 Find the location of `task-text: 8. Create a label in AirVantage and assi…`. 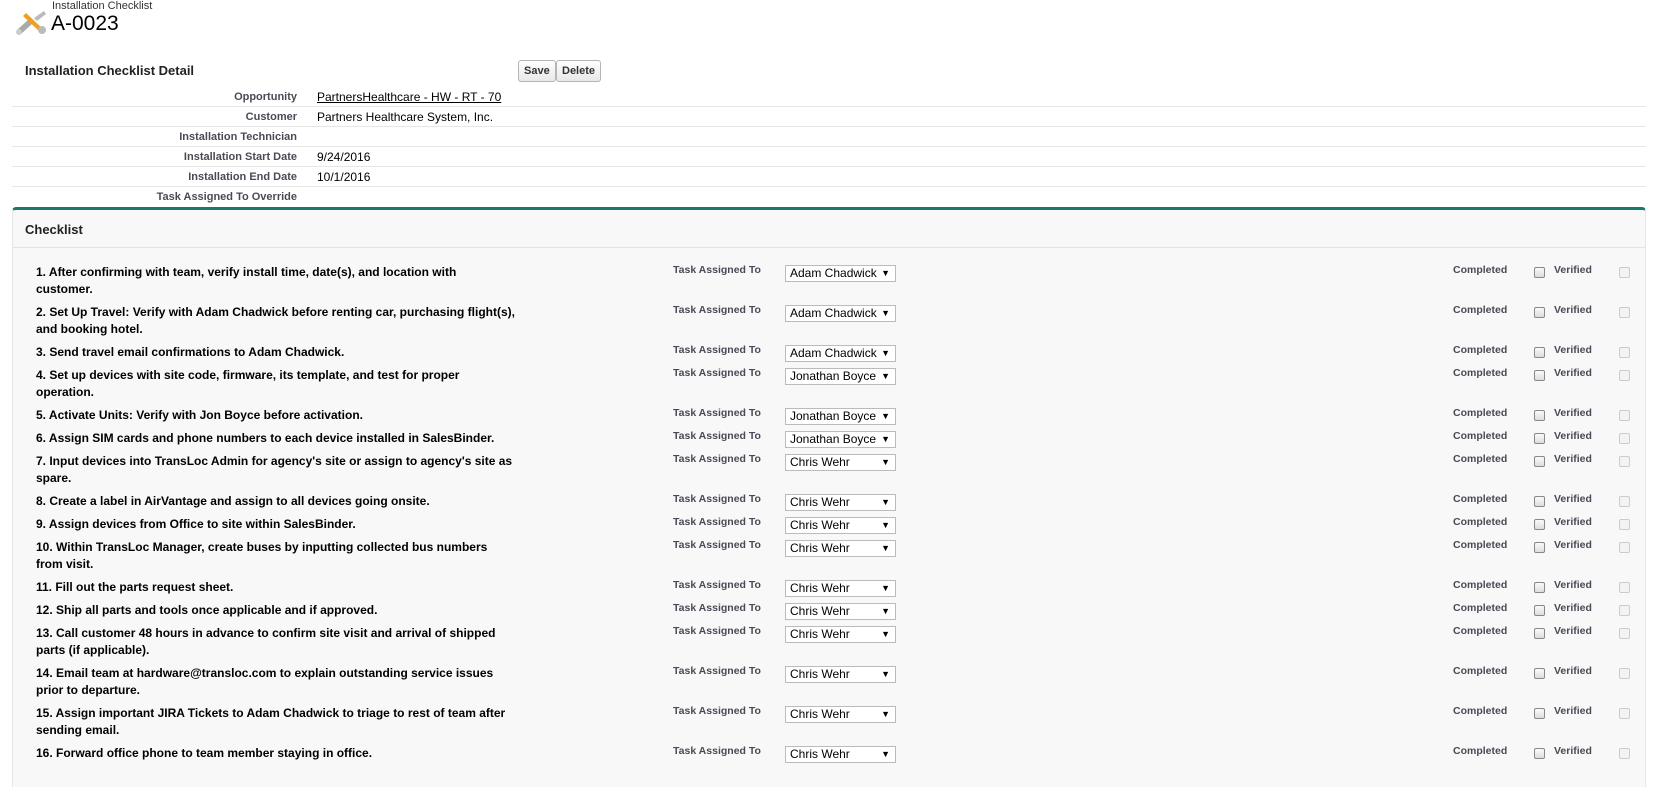

task-text: 8. Create a label in AirVantage and assi… is located at coordinates (233, 501).